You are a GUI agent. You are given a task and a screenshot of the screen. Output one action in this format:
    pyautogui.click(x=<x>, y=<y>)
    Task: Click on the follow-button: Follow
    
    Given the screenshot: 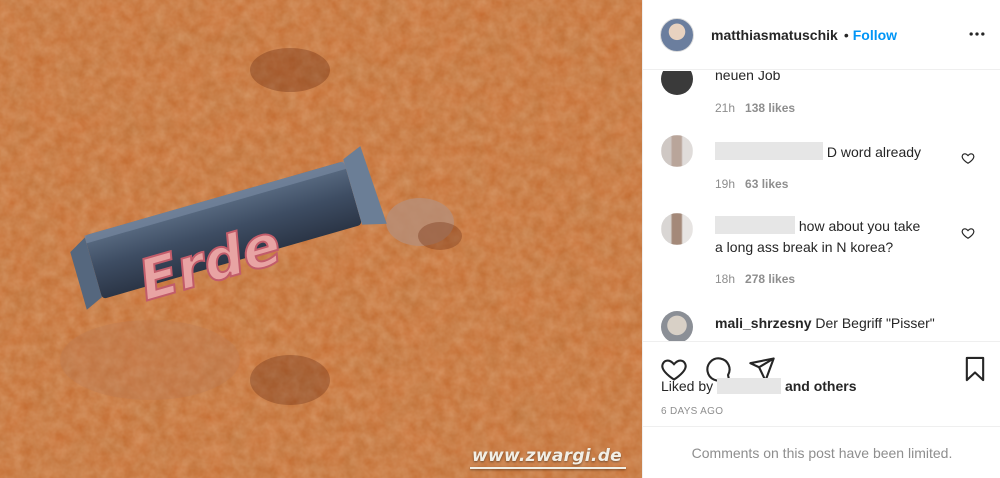 What is the action you would take?
    pyautogui.click(x=875, y=35)
    